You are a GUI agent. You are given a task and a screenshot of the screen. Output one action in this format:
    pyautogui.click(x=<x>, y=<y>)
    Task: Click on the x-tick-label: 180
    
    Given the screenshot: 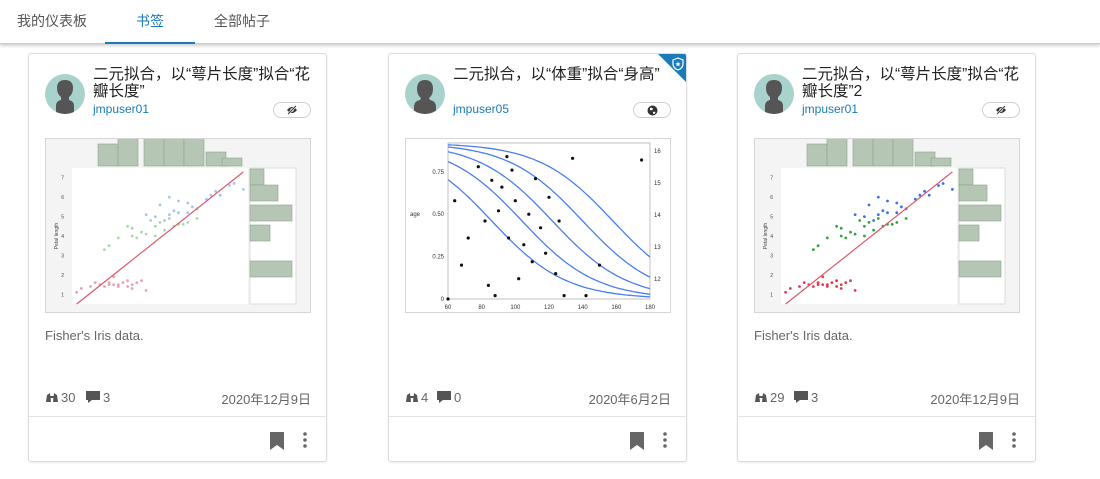 What is the action you would take?
    pyautogui.click(x=650, y=308)
    